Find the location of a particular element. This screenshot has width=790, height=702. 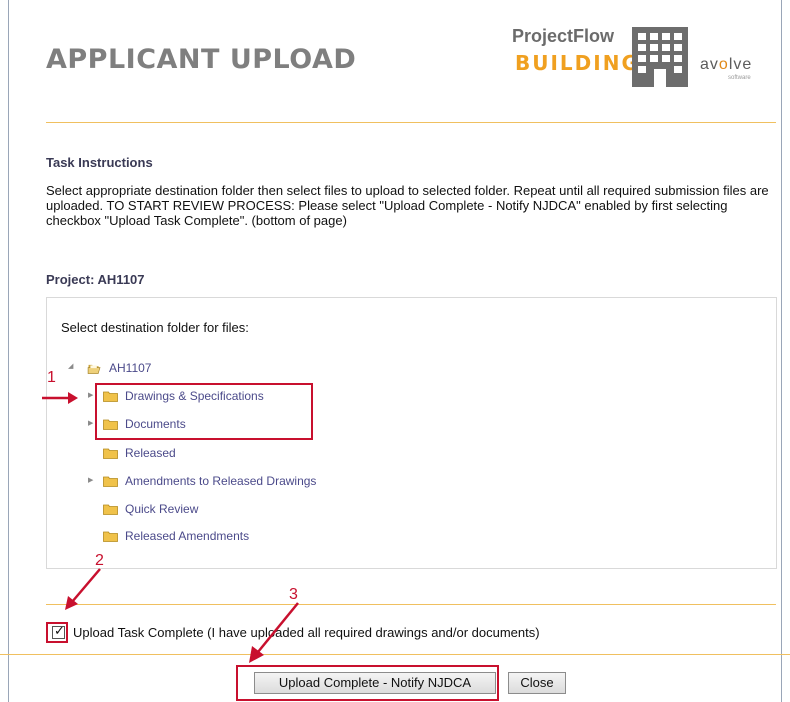

highlight-box-notify-button is located at coordinates (367, 683).